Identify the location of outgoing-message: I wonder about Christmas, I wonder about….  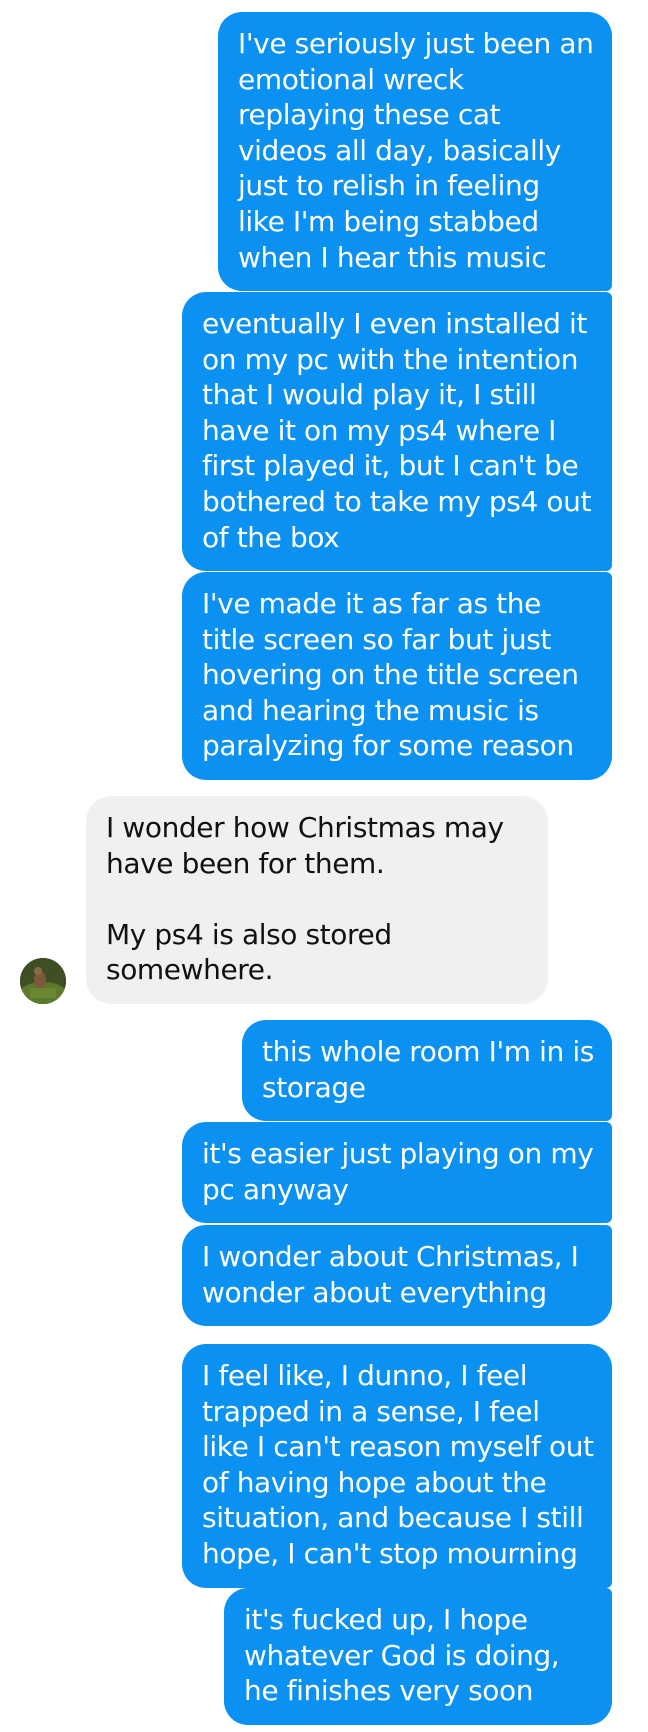
(397, 1276).